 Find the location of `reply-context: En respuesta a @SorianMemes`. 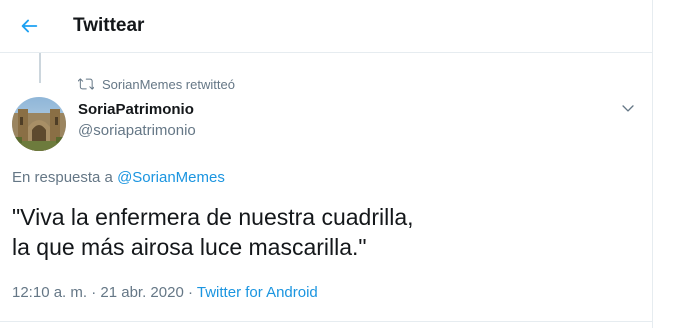

reply-context: En respuesta a @SorianMemes is located at coordinates (118, 178).